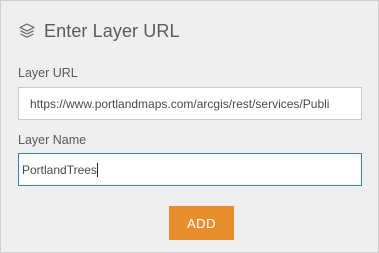  I want to click on layer-name-label: Layer Name, so click(52, 140).